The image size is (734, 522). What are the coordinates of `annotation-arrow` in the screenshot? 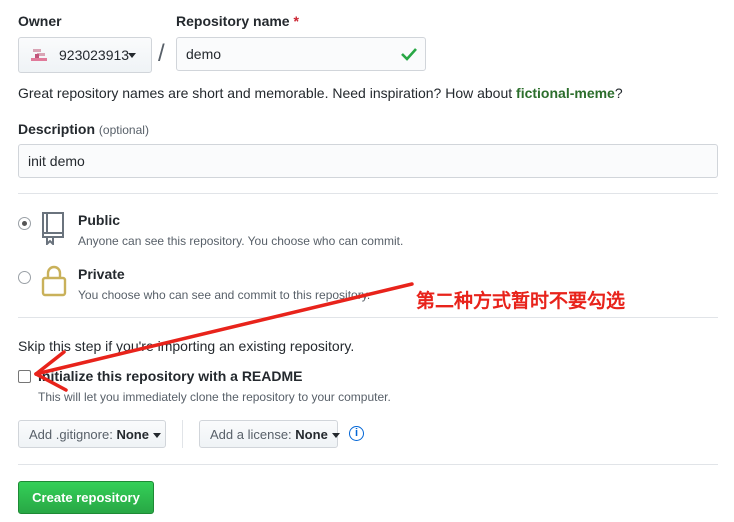 It's located at (224, 337).